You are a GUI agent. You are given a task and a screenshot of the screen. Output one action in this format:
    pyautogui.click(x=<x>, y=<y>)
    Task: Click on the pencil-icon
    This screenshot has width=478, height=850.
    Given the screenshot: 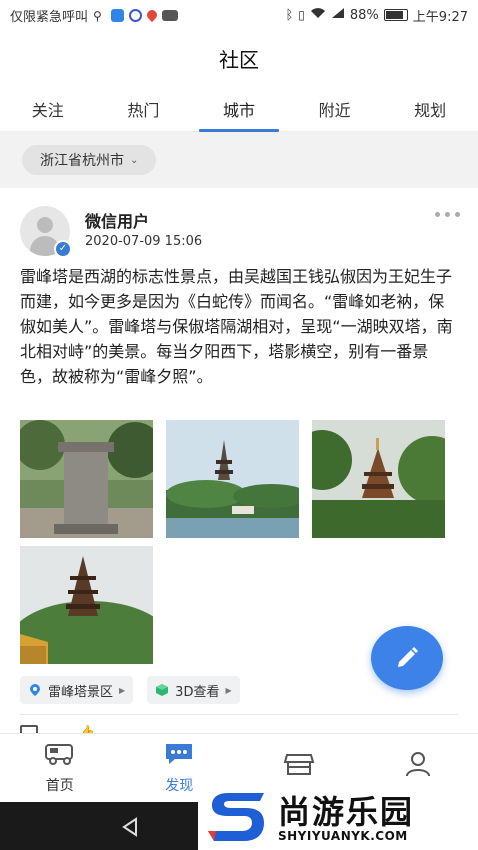 What is the action you would take?
    pyautogui.click(x=408, y=657)
    